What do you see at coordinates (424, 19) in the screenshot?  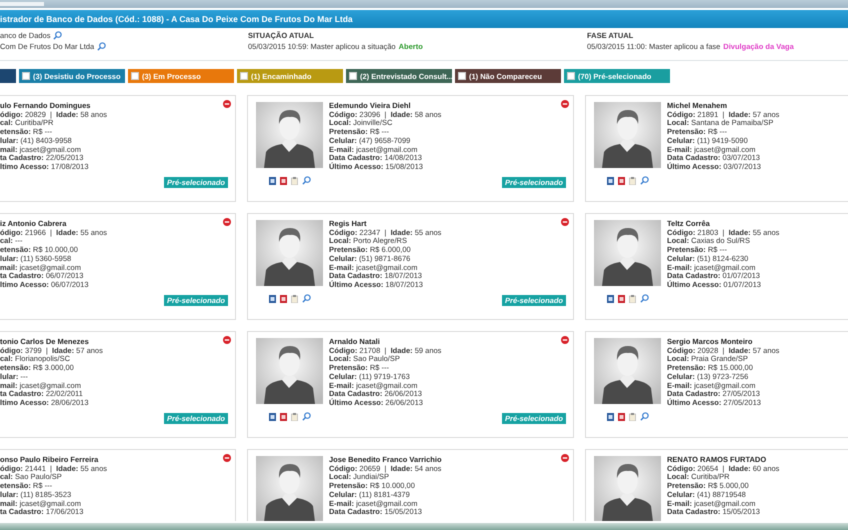 I see `window-title: istrador de Banco de Dados (Cód.: 1088) - A Casa Do Peixe Com De Frutos Do Mar Ltda` at bounding box center [424, 19].